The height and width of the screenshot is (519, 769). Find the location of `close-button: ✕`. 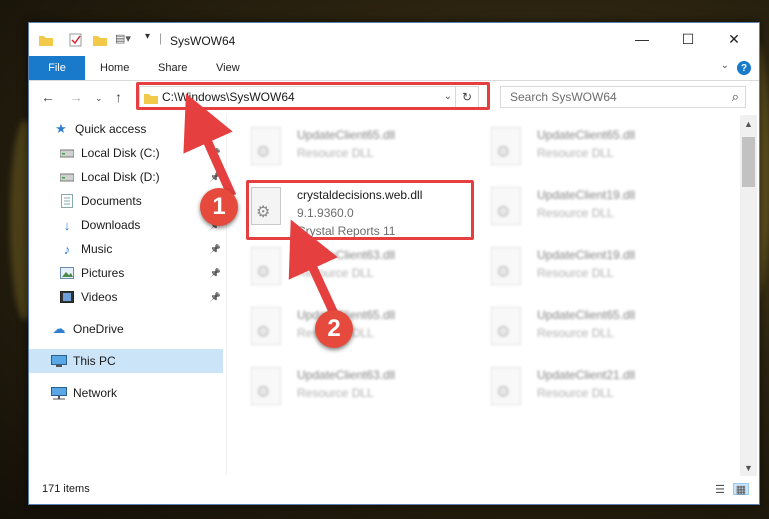

close-button: ✕ is located at coordinates (734, 39).